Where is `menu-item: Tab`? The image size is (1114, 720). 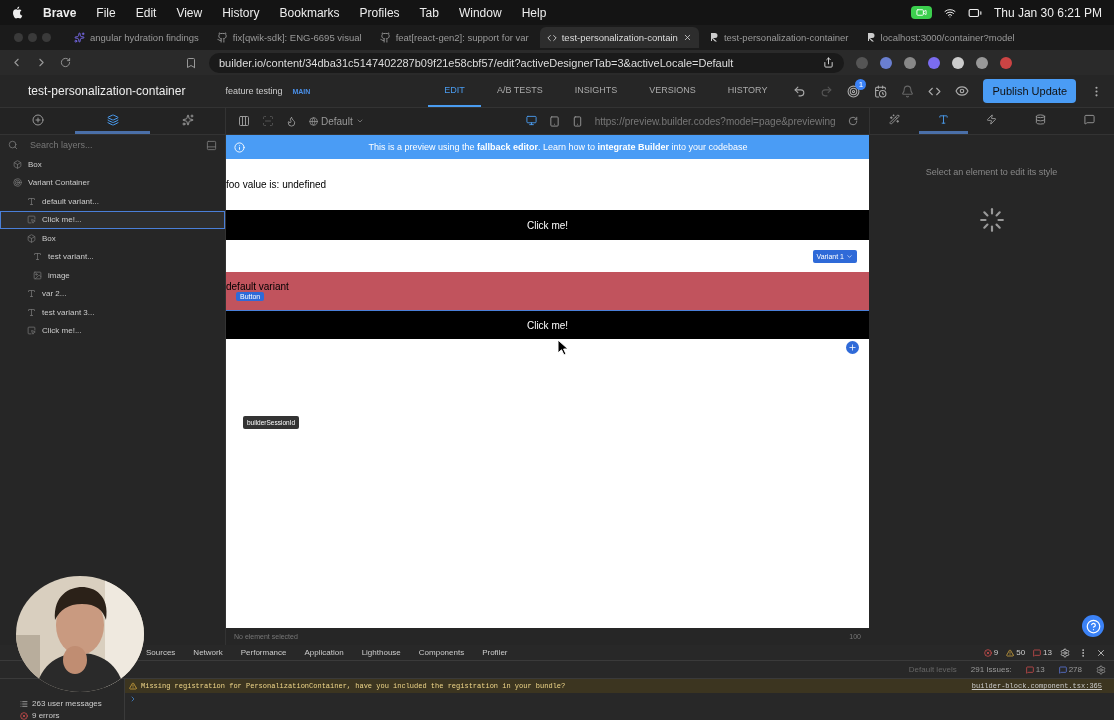 menu-item: Tab is located at coordinates (429, 12).